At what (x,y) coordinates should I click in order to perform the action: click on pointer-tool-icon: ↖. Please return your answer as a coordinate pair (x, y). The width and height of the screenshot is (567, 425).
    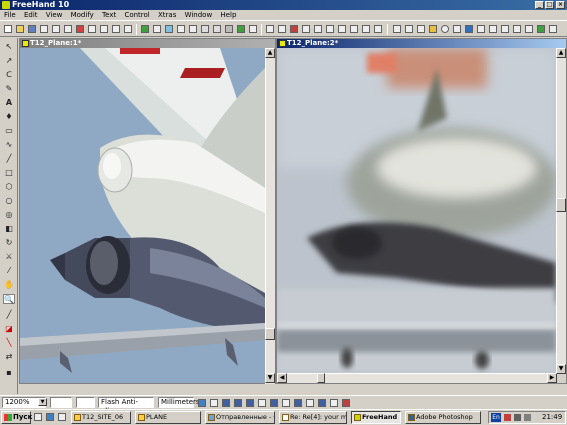
    Looking at the image, I should click on (9, 47).